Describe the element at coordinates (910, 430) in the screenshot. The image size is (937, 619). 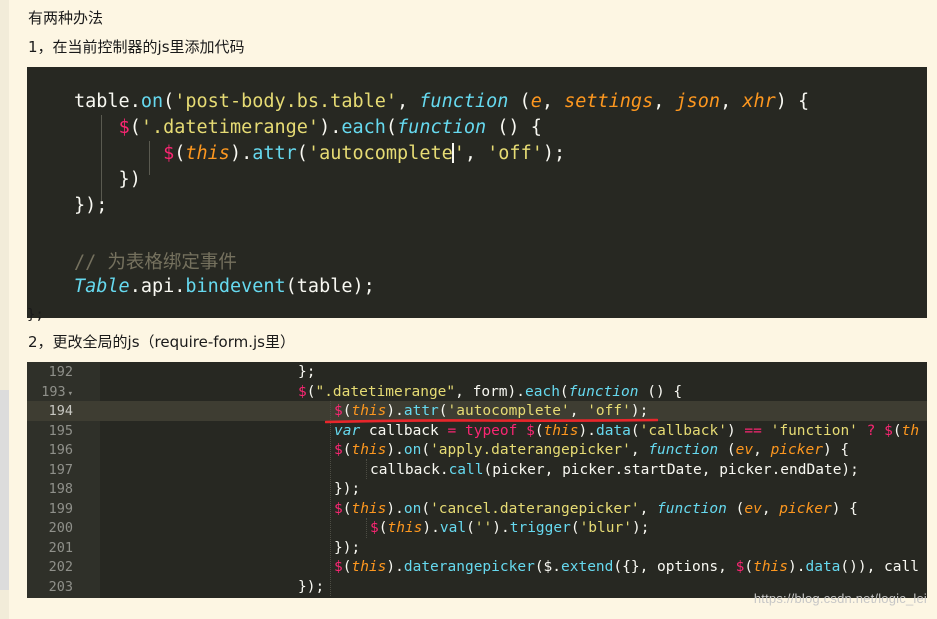
I see `code-token: th` at that location.